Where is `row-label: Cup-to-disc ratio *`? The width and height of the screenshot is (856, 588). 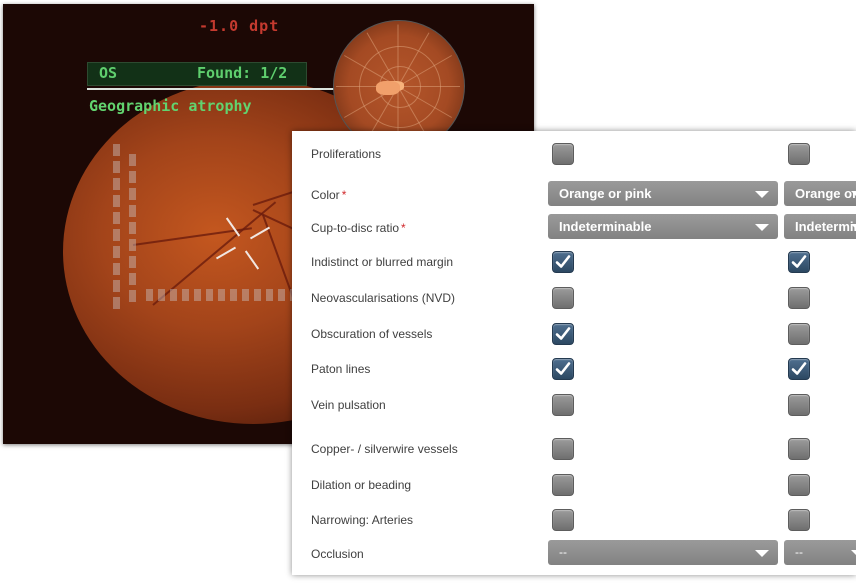 row-label: Cup-to-disc ratio * is located at coordinates (358, 228).